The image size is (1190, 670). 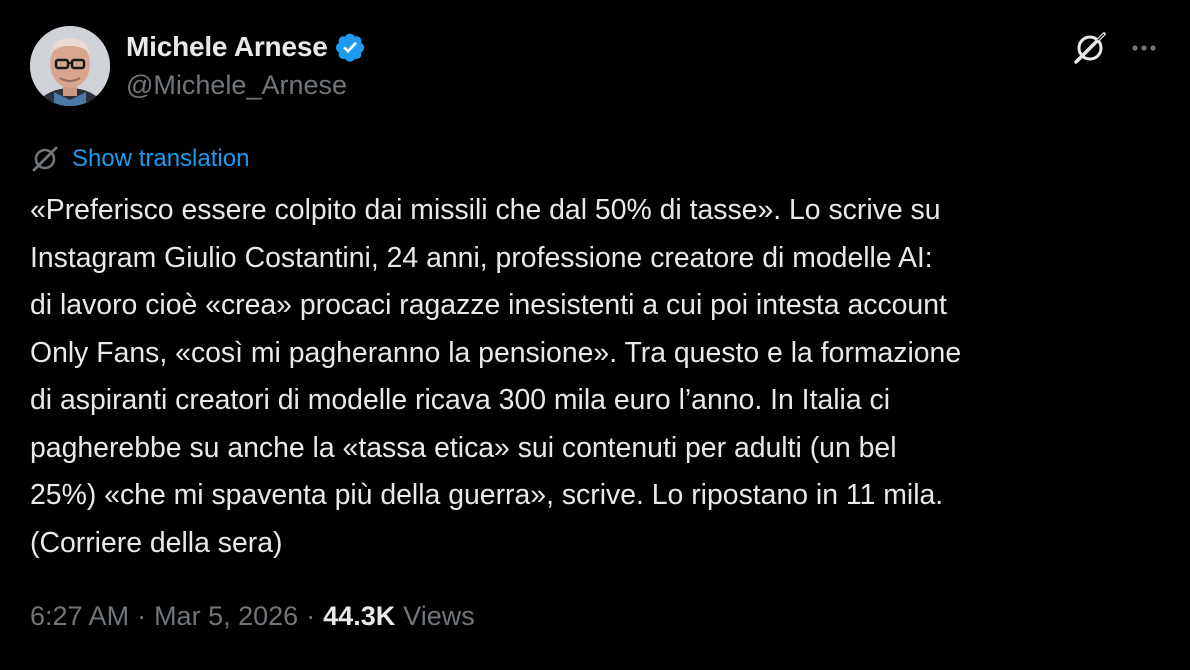 I want to click on views-label: Views, so click(x=439, y=616).